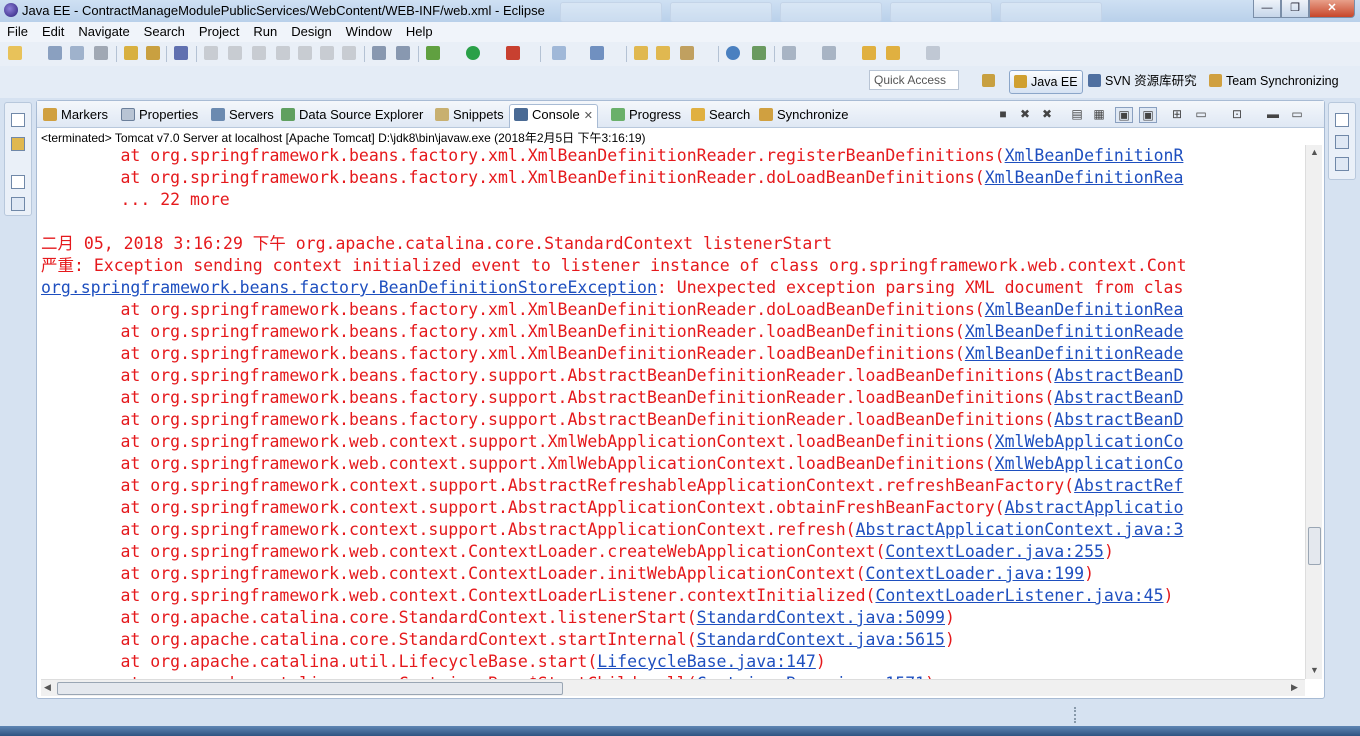 The width and height of the screenshot is (1360, 736). Describe the element at coordinates (733, 53) in the screenshot. I see `globe-icon` at that location.